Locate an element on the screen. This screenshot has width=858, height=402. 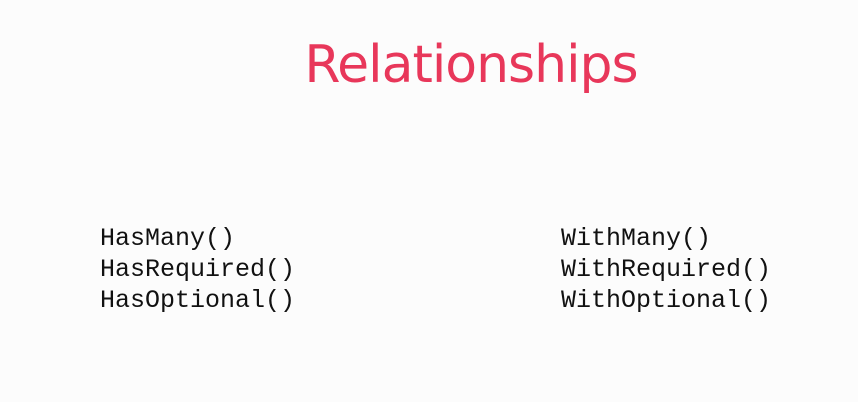
method-has-optional: HasOptional() is located at coordinates (198, 300).